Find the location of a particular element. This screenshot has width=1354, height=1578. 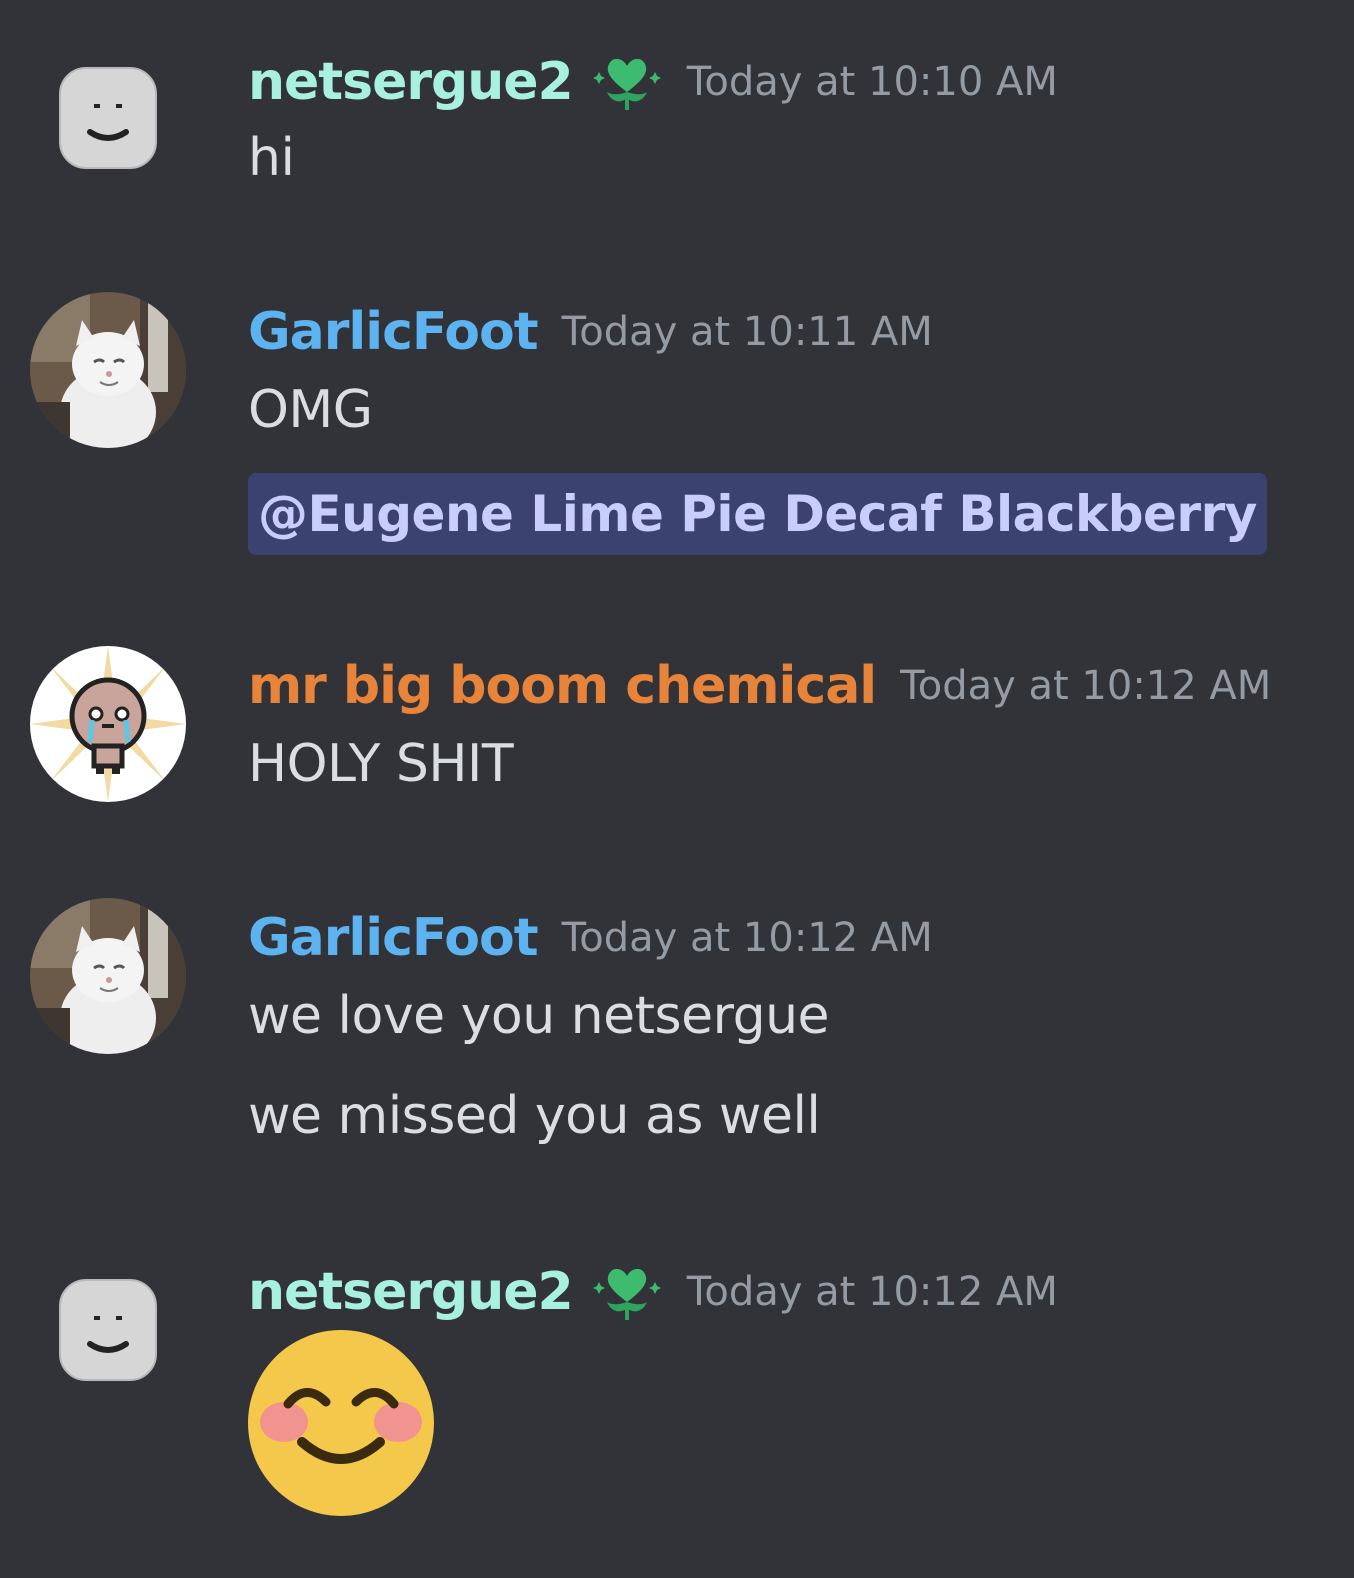

message-text: OMG is located at coordinates (310, 410).